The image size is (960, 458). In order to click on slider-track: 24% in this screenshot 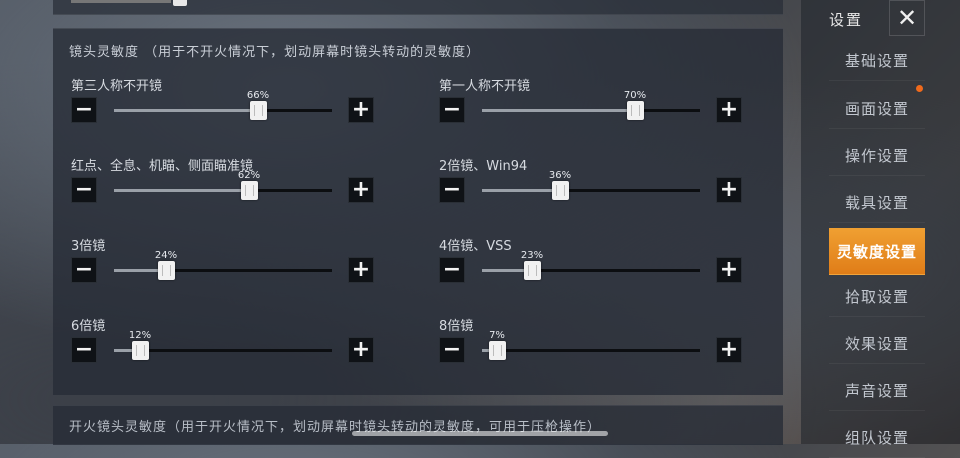, I will do `click(223, 265)`.